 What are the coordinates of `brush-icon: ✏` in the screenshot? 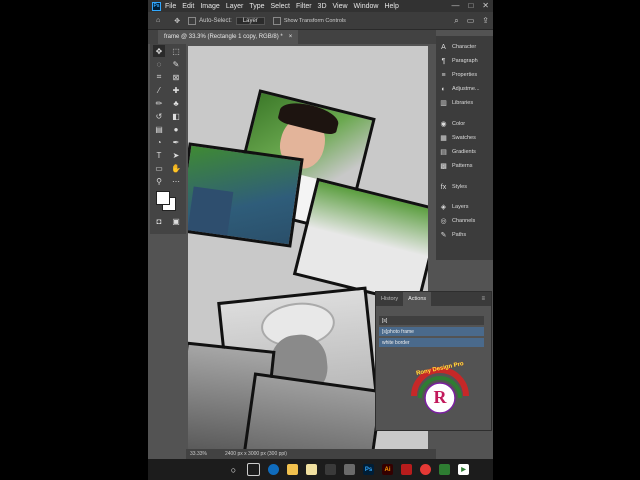 It's located at (159, 103).